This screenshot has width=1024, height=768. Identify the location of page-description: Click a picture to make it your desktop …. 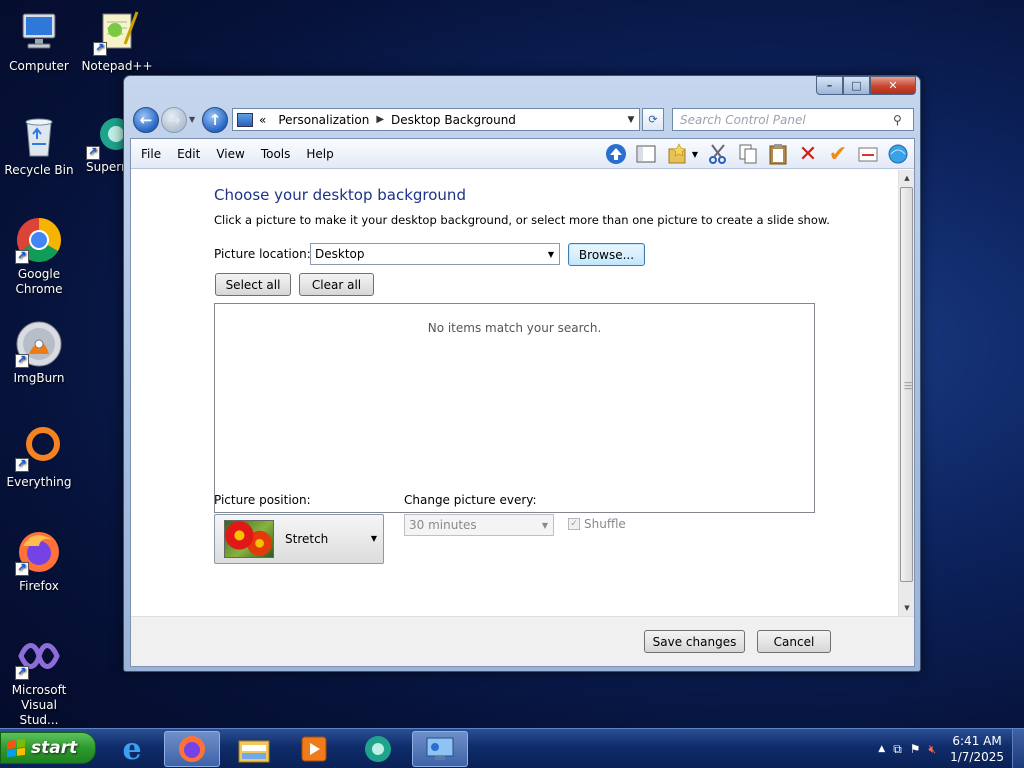
(522, 220).